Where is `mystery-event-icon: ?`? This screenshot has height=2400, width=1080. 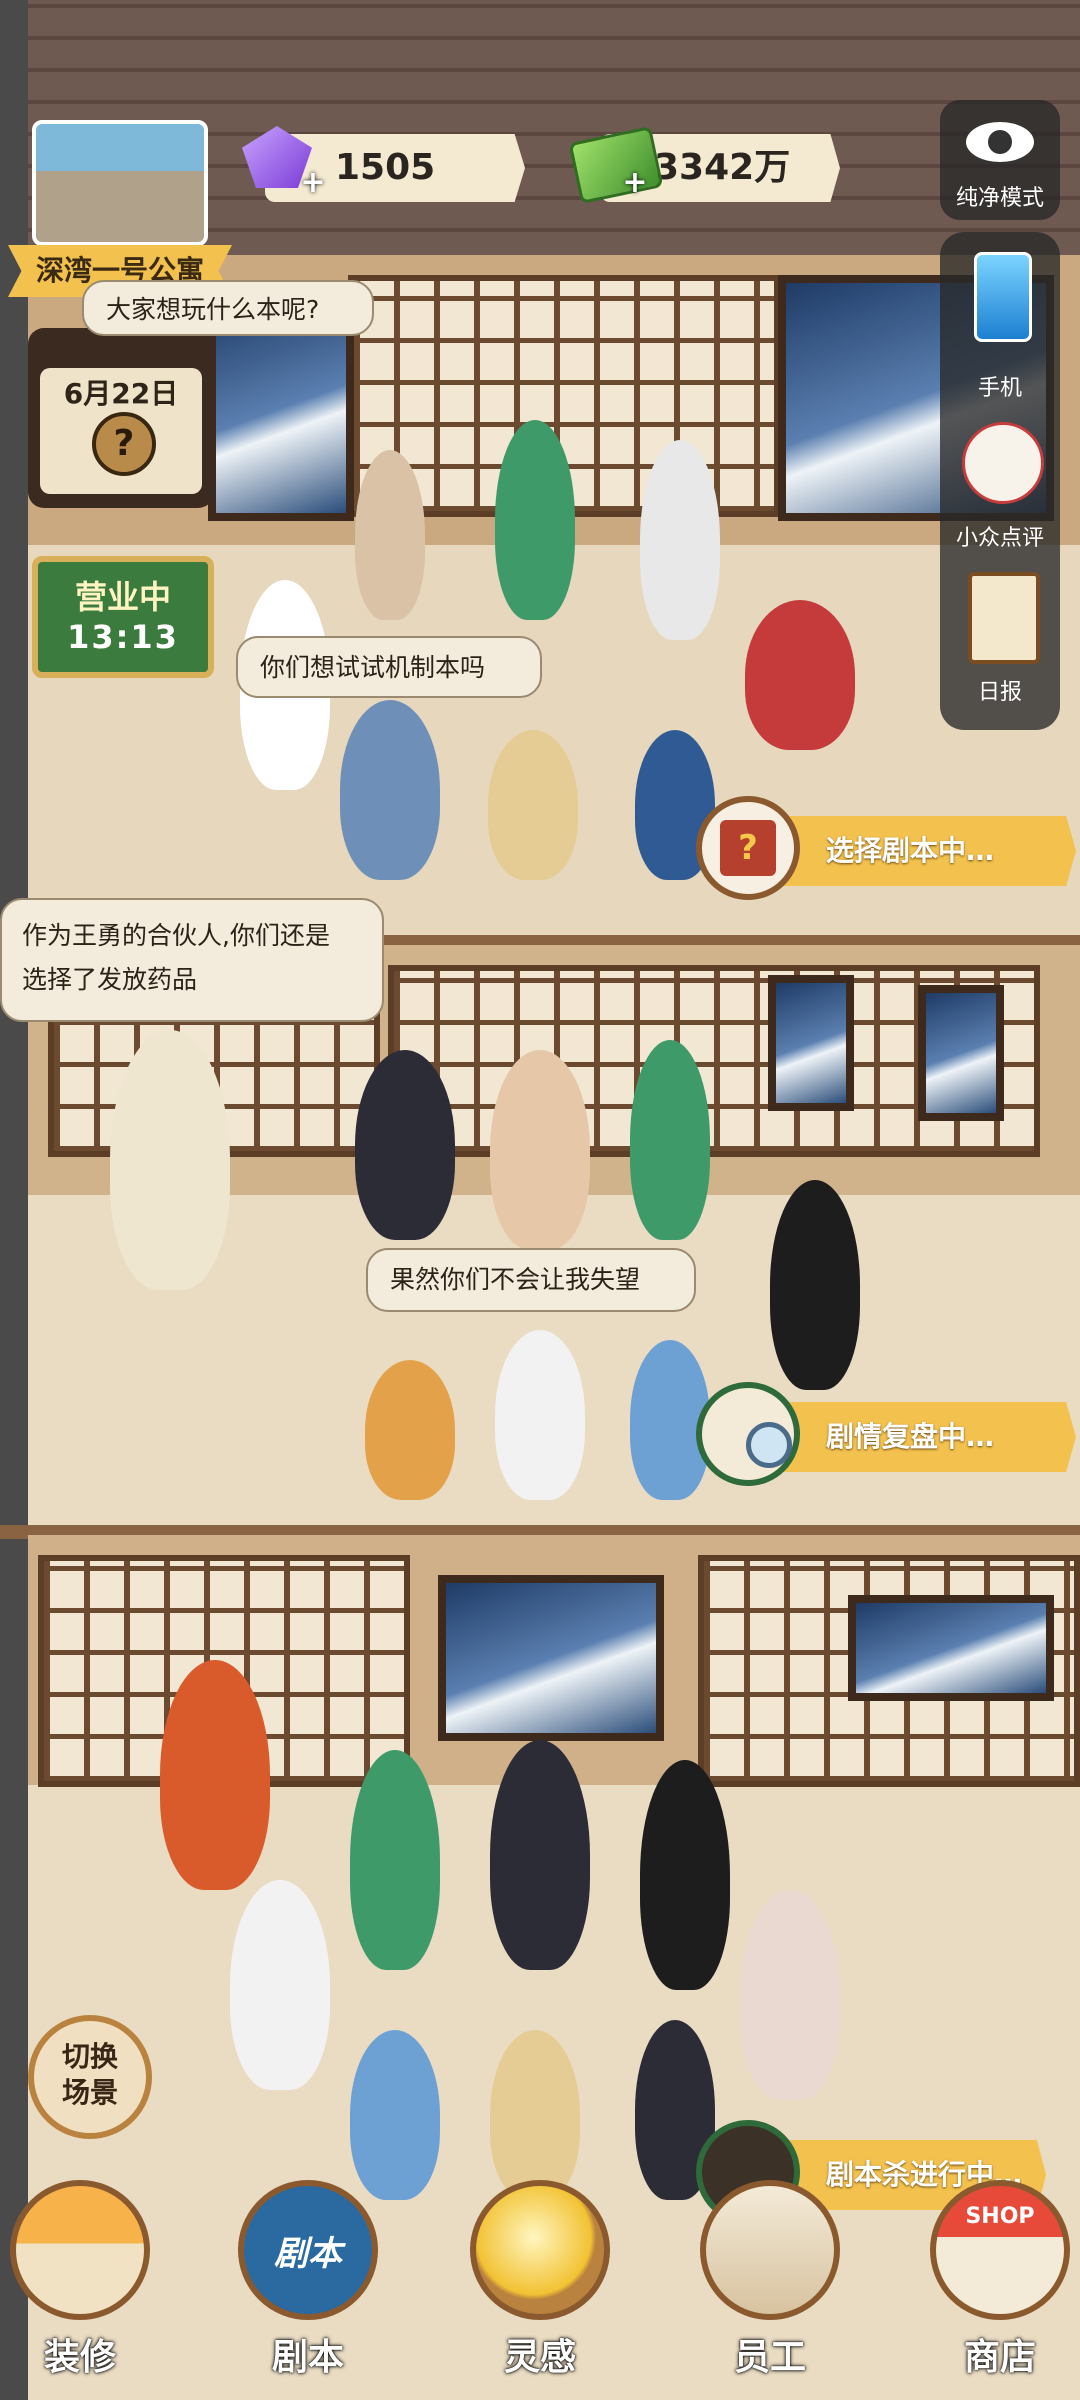
mystery-event-icon: ? is located at coordinates (124, 444).